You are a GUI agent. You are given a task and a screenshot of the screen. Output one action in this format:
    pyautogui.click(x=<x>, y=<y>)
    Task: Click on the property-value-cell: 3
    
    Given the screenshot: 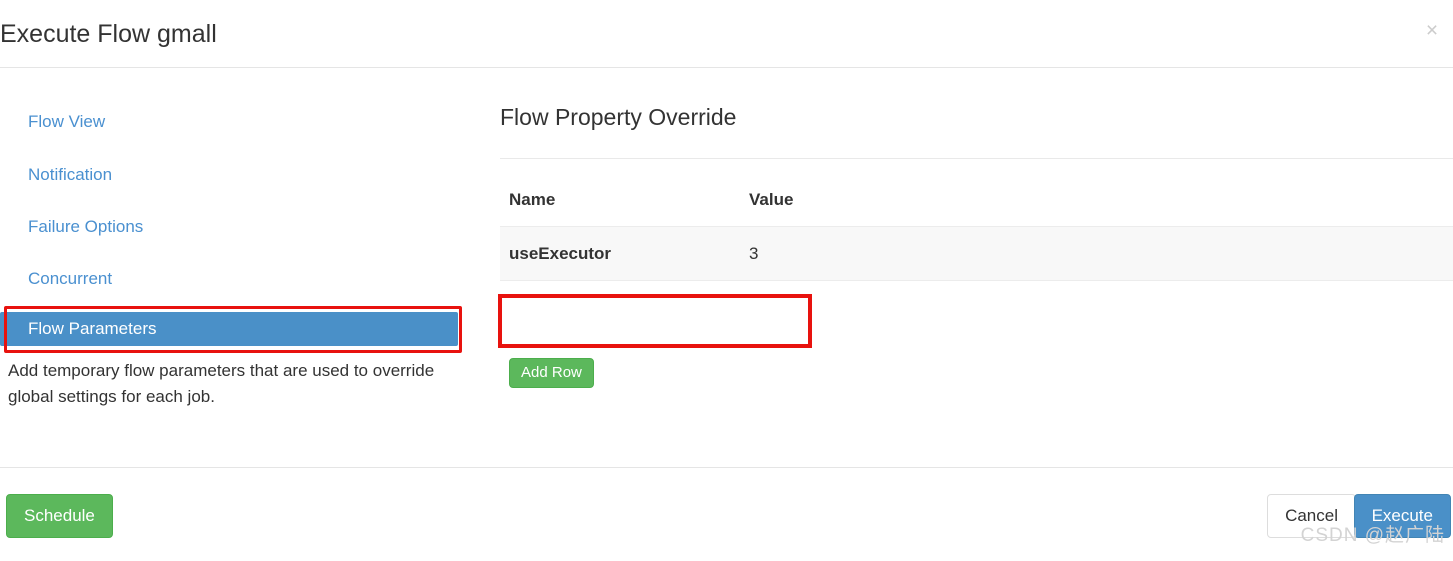 What is the action you would take?
    pyautogui.click(x=860, y=253)
    